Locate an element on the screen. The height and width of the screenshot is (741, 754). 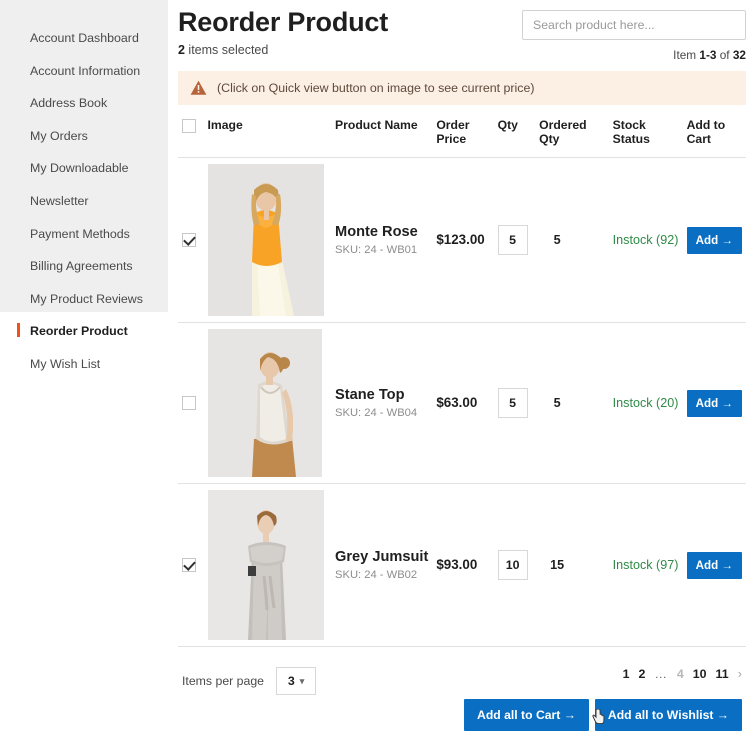
th-add-to-cart: Add to Cart is located at coordinates (714, 136).